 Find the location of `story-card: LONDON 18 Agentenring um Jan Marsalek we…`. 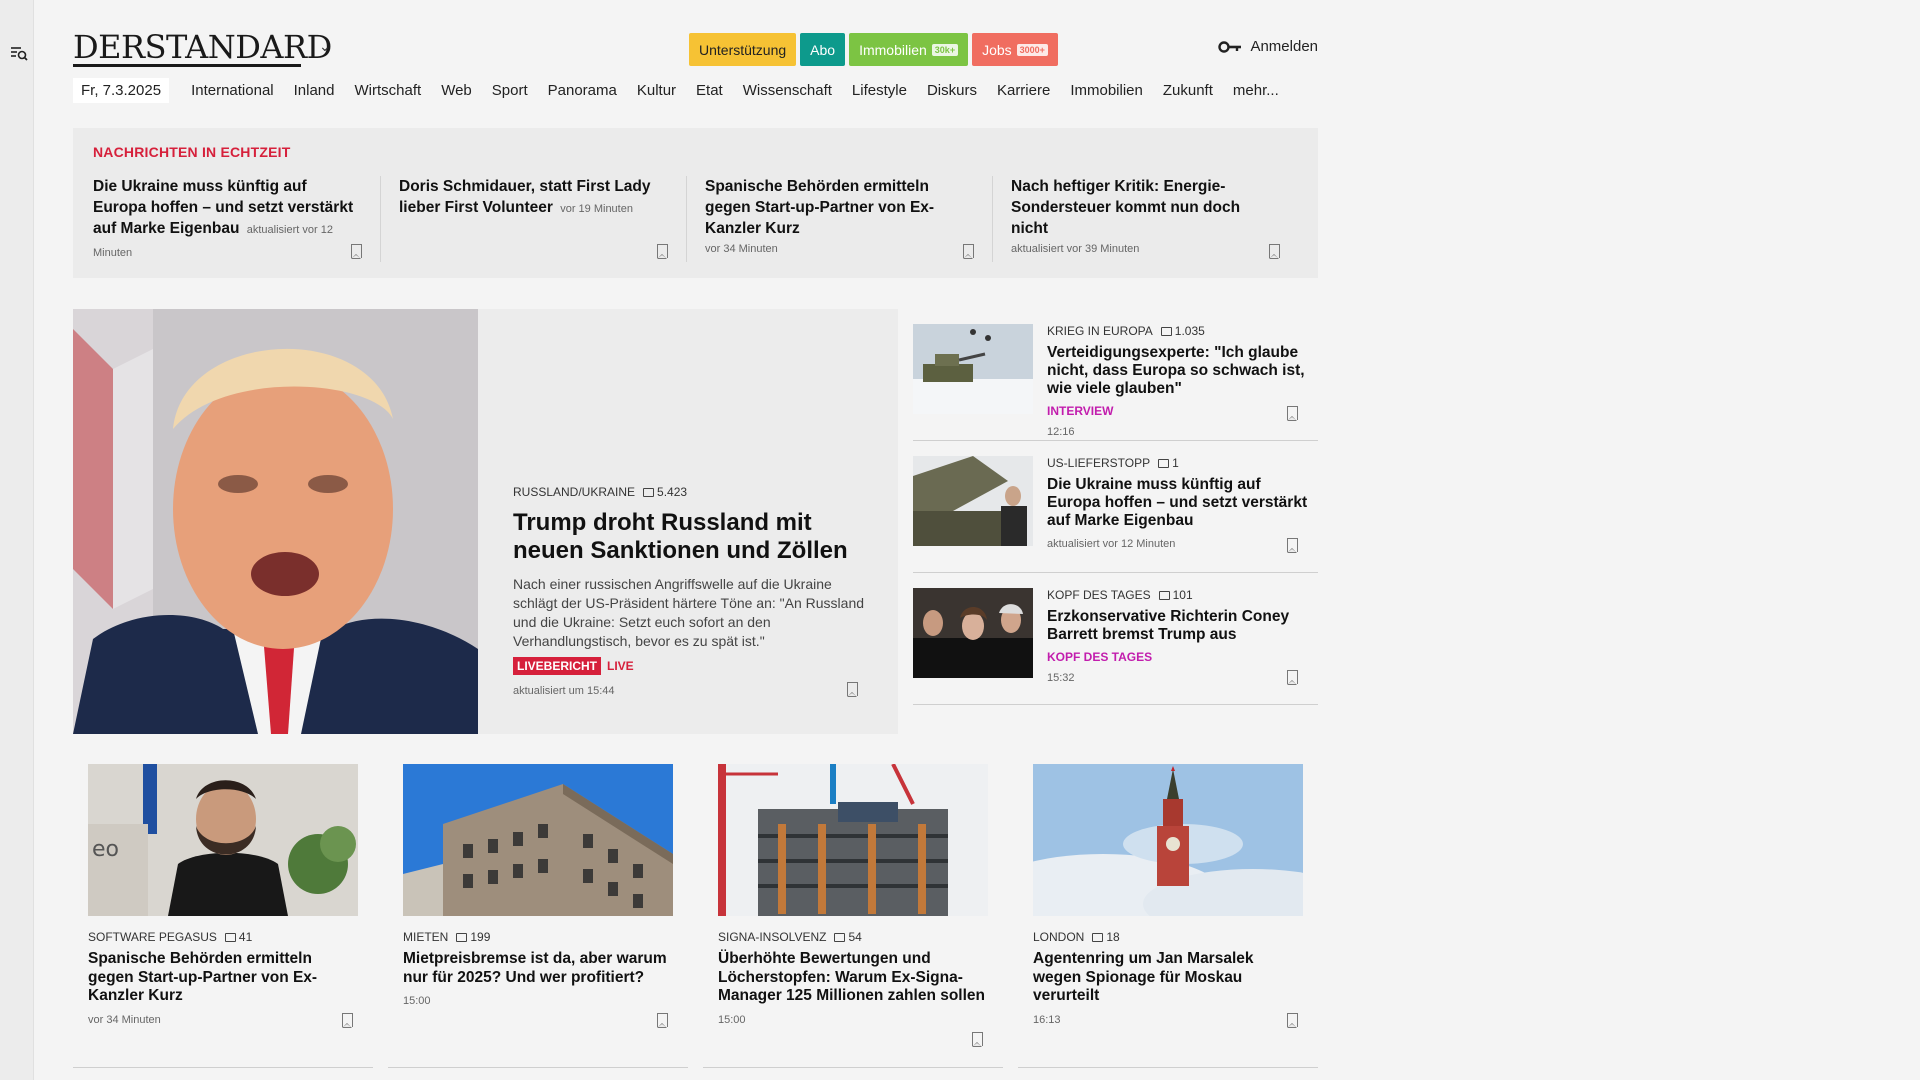

story-card: LONDON 18 Agentenring um Jan Marsalek we… is located at coordinates (1168, 909).